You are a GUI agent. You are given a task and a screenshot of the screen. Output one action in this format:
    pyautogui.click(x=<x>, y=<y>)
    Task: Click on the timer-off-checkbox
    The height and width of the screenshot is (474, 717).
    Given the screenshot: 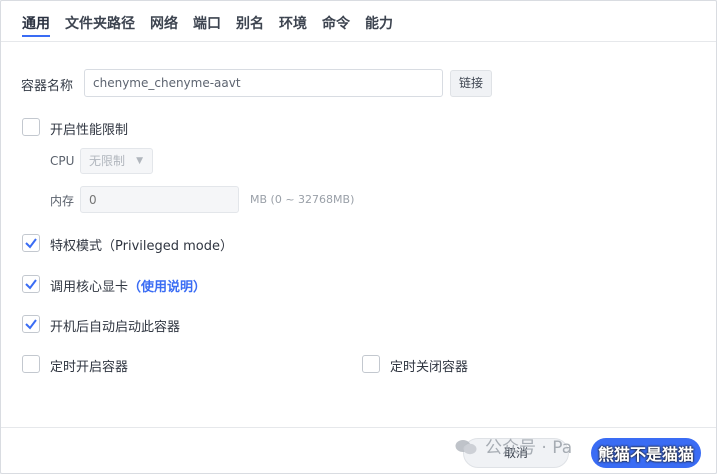 What is the action you would take?
    pyautogui.click(x=371, y=364)
    